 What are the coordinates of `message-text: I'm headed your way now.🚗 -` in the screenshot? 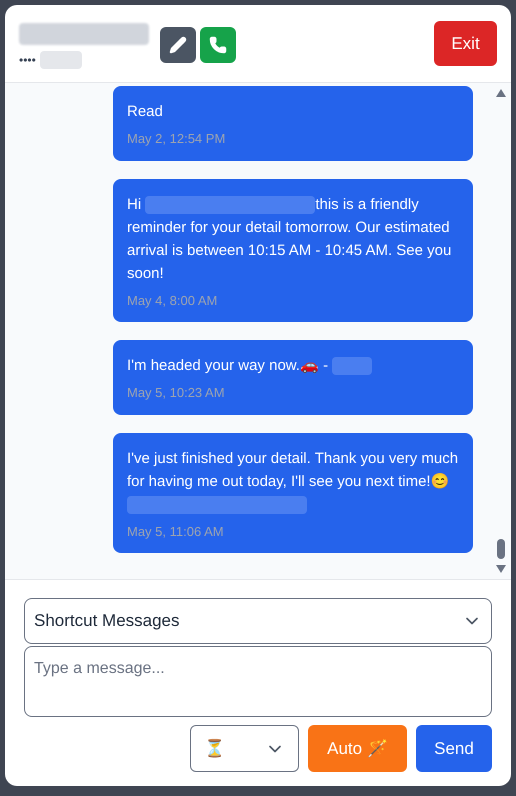 It's located at (293, 365).